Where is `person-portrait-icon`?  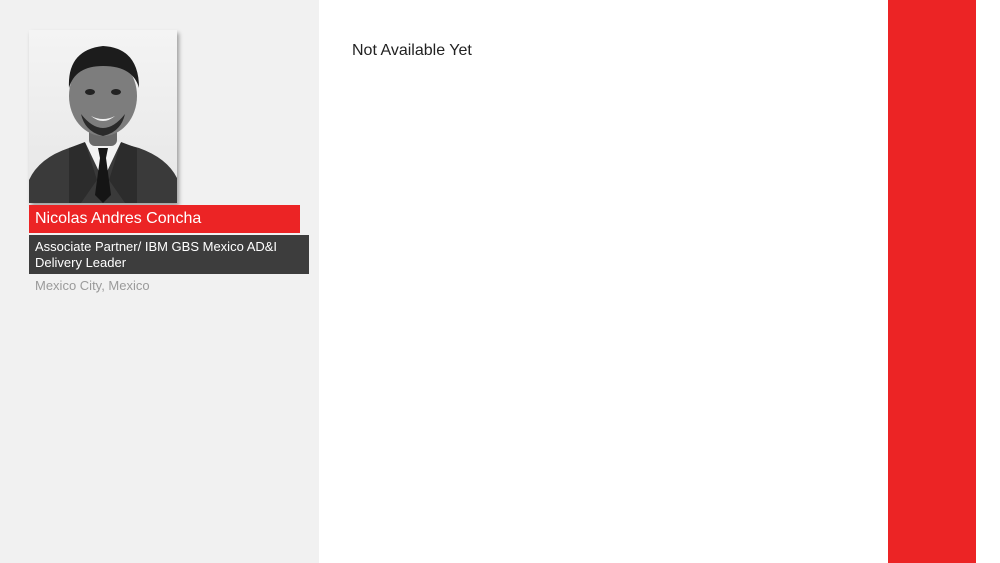
person-portrait-icon is located at coordinates (103, 124).